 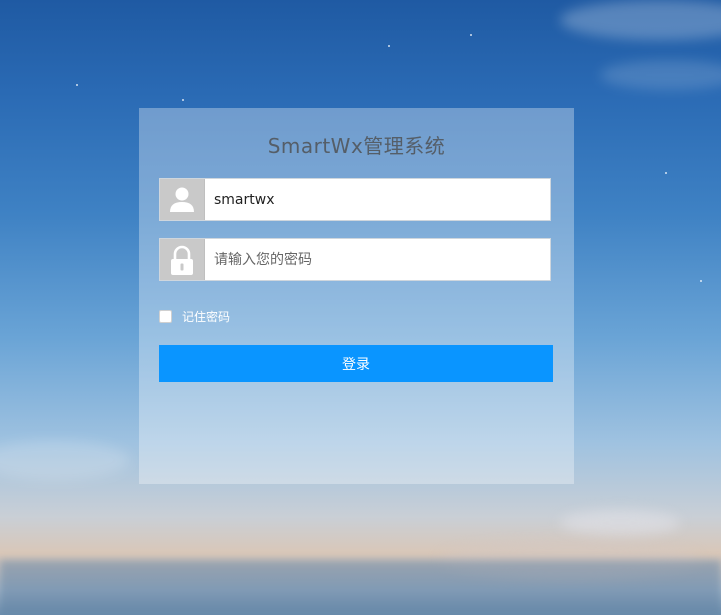 What do you see at coordinates (379, 199) in the screenshot?
I see `username-input` at bounding box center [379, 199].